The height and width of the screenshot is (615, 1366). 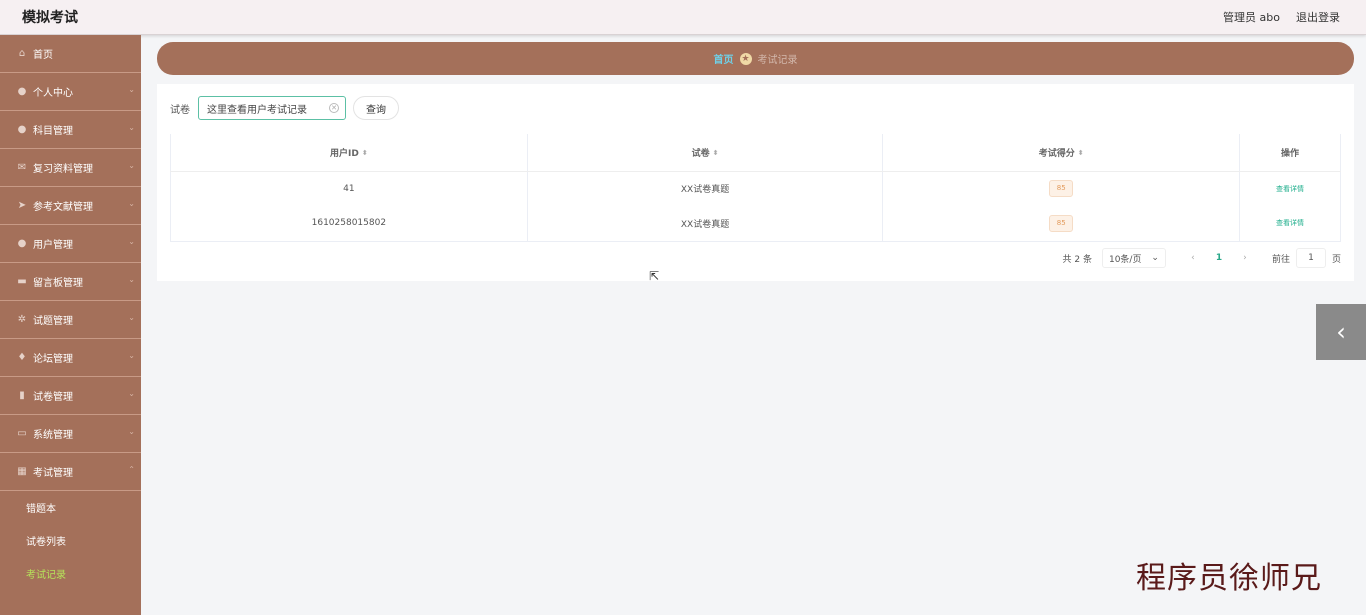 What do you see at coordinates (349, 188) in the screenshot?
I see `cell-user-id: 41` at bounding box center [349, 188].